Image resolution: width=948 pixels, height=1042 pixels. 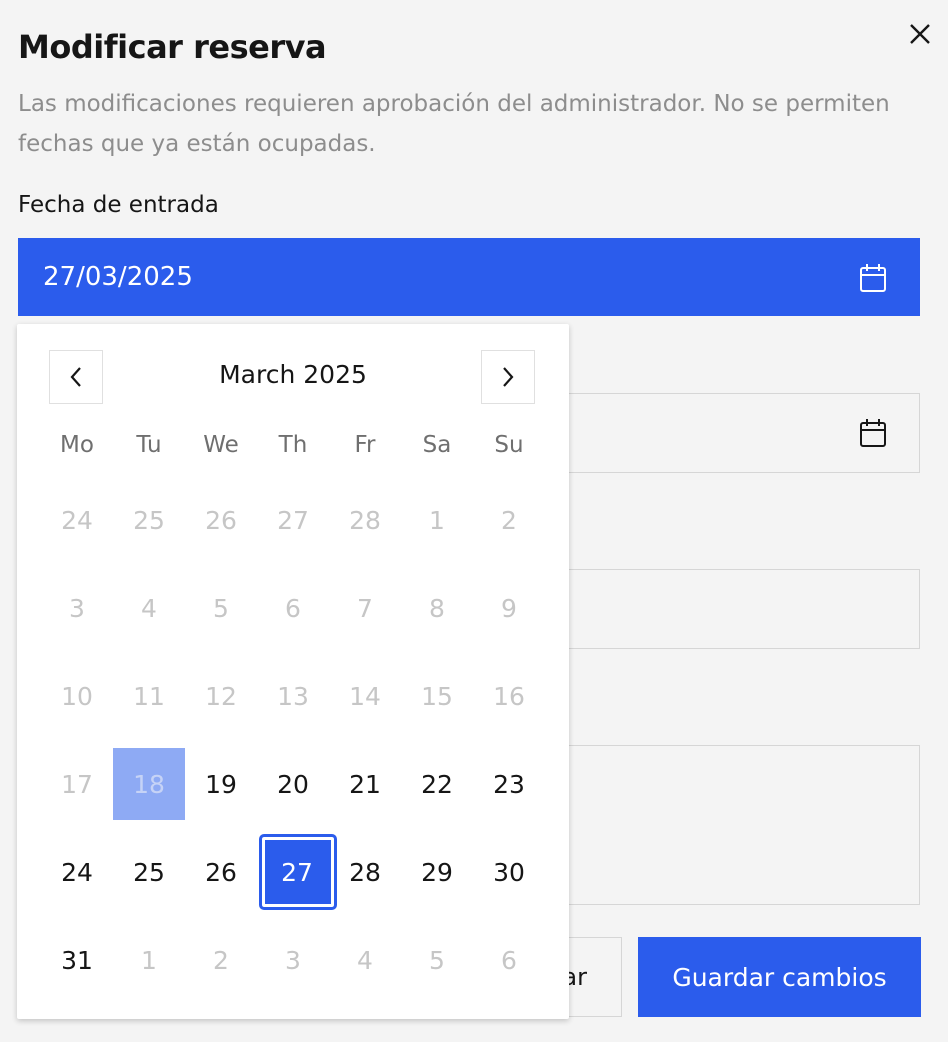 I want to click on checkin-label: Fecha de entrada, so click(x=118, y=205).